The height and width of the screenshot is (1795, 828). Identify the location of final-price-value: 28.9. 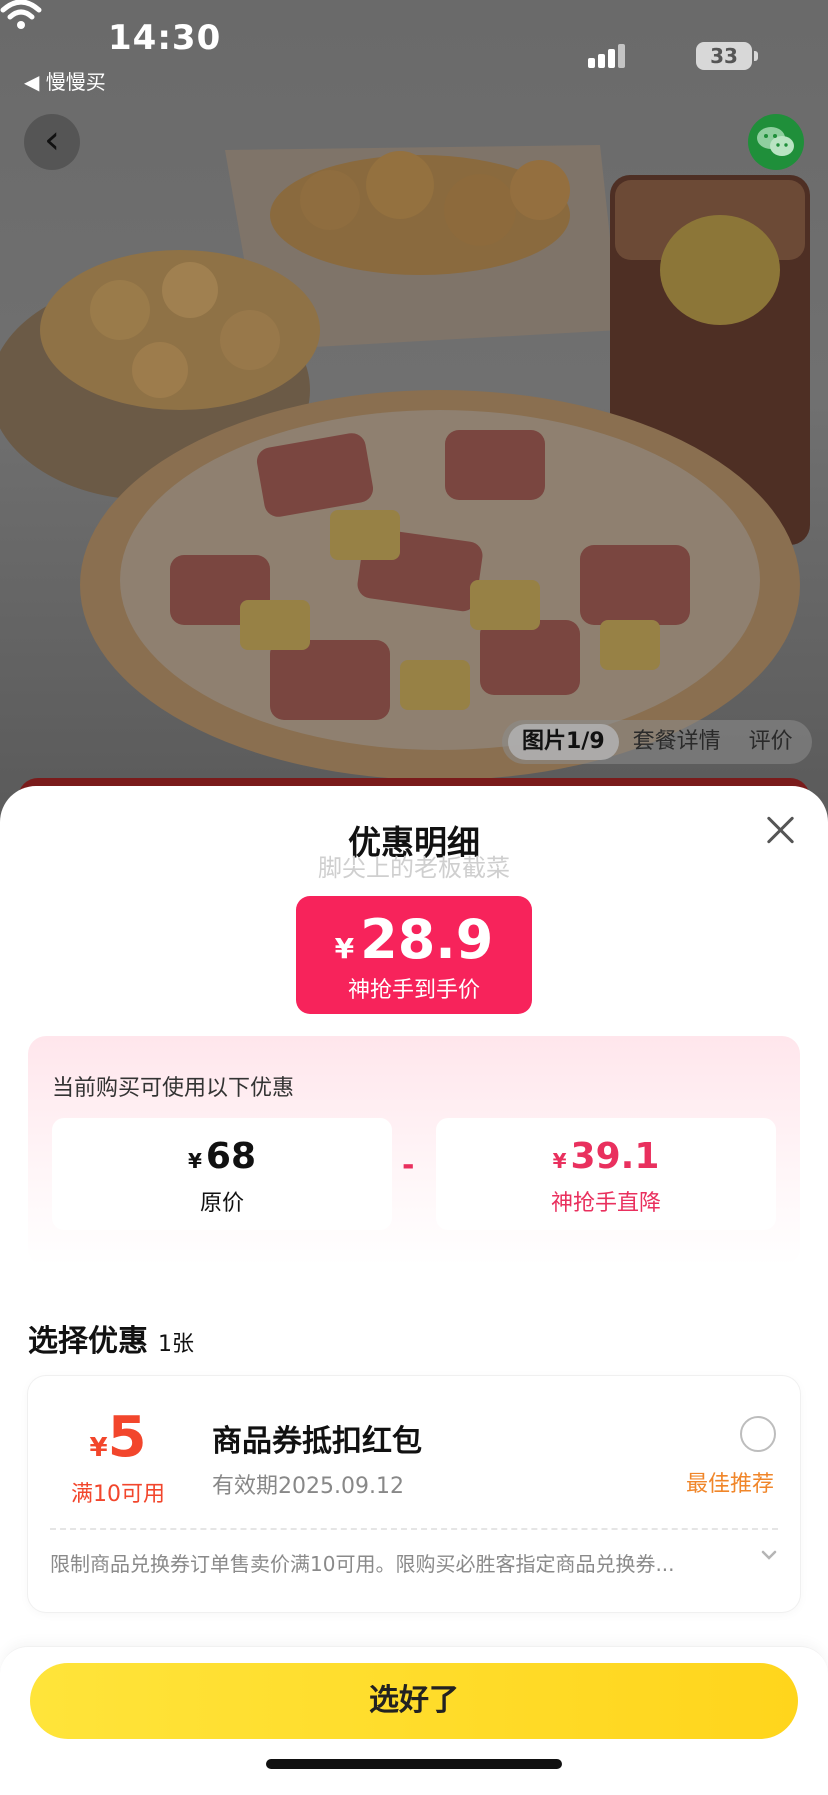
(427, 939).